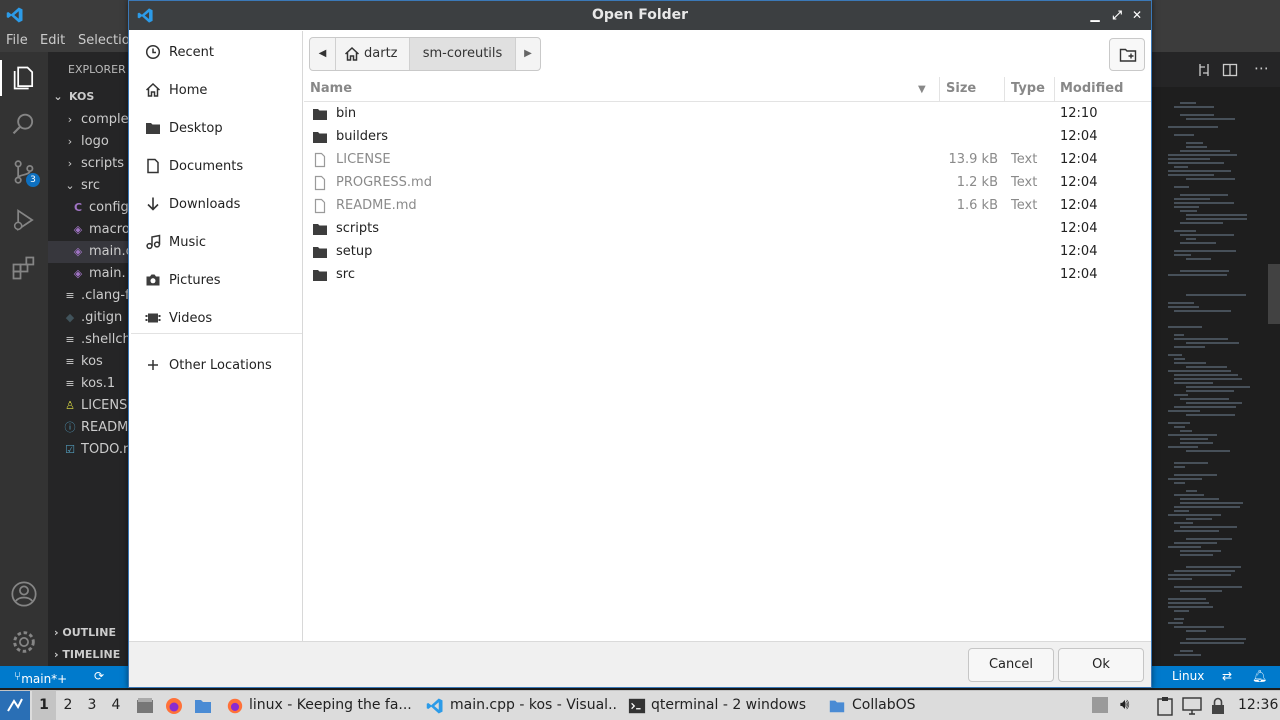 This screenshot has height=720, width=1280. Describe the element at coordinates (96, 428) in the screenshot. I see `tree-item-file: ⓘ READM` at that location.